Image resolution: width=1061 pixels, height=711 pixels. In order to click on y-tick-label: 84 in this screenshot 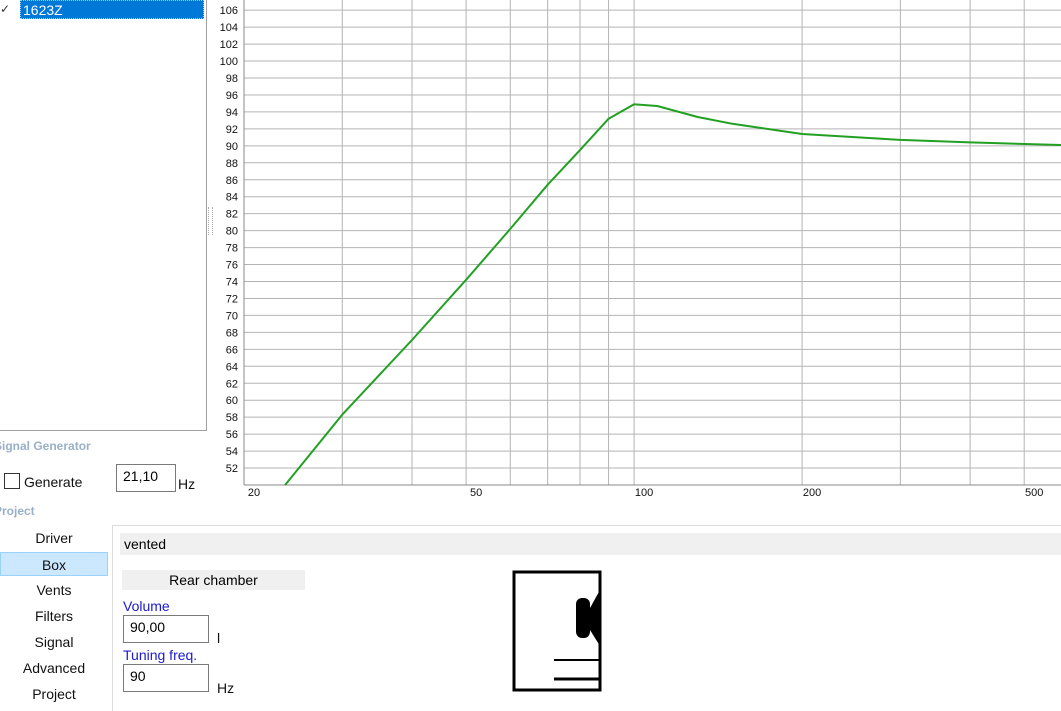, I will do `click(232, 198)`.